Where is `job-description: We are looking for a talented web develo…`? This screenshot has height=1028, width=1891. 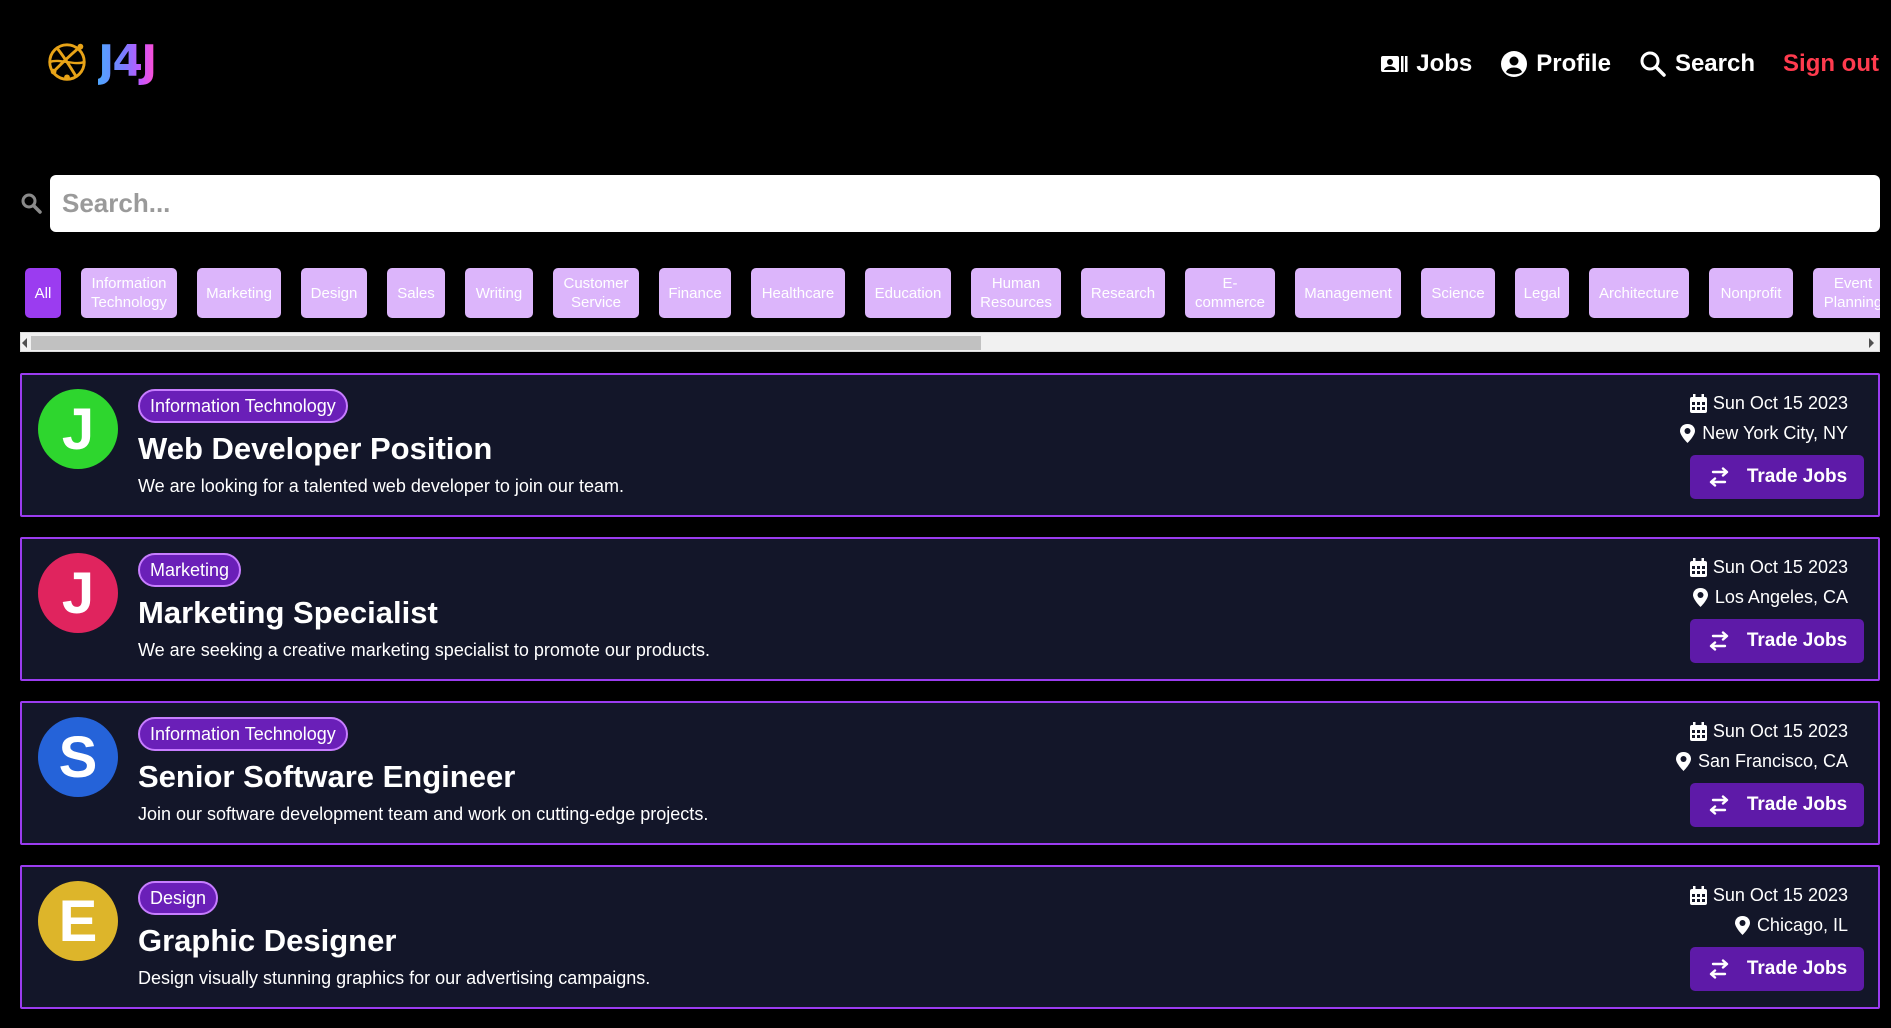
job-description: We are looking for a talented web develo… is located at coordinates (381, 486).